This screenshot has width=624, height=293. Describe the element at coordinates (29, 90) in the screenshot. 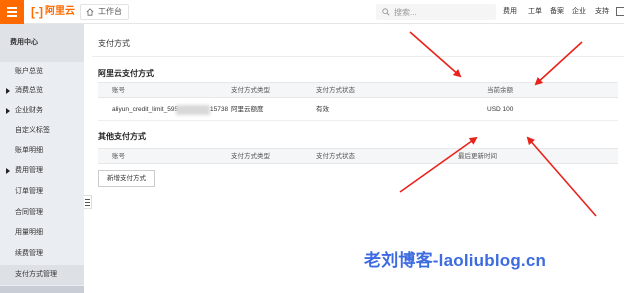

I see `sidebar-item-label: 消费总览` at that location.